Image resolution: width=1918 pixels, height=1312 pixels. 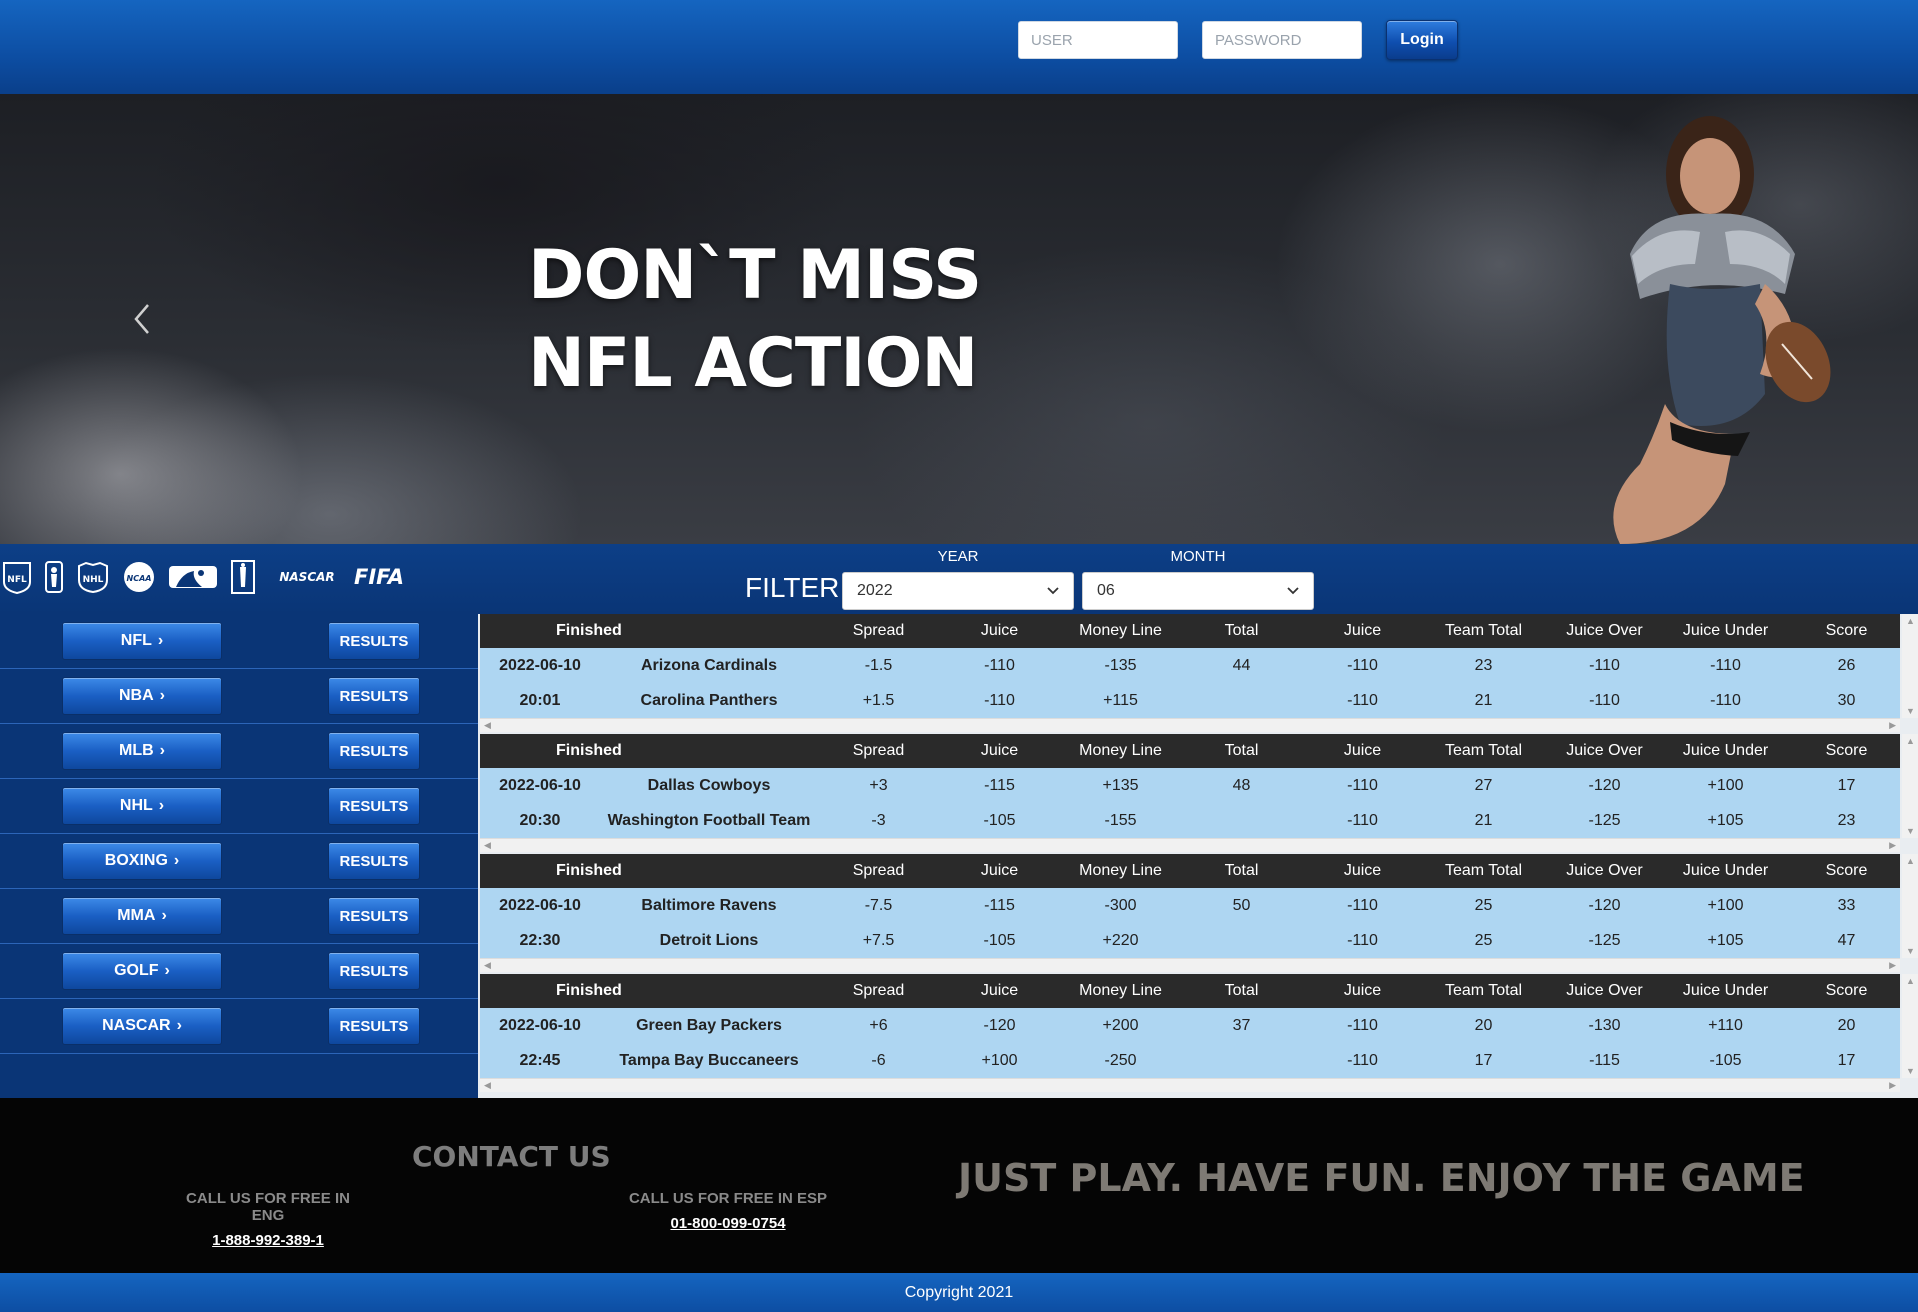 What do you see at coordinates (142, 1026) in the screenshot?
I see `nascar-button: NASCAR ›` at bounding box center [142, 1026].